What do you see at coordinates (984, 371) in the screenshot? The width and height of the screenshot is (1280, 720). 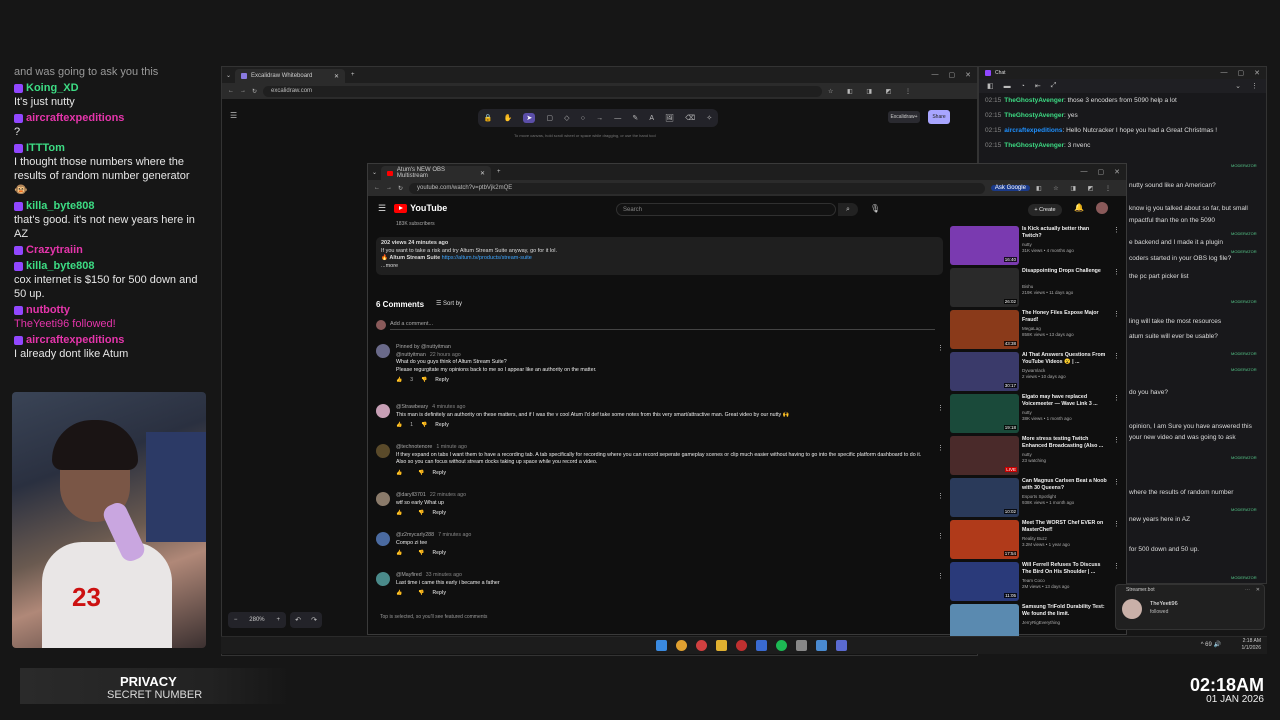 I see `video-thumbnail: 30:17` at bounding box center [984, 371].